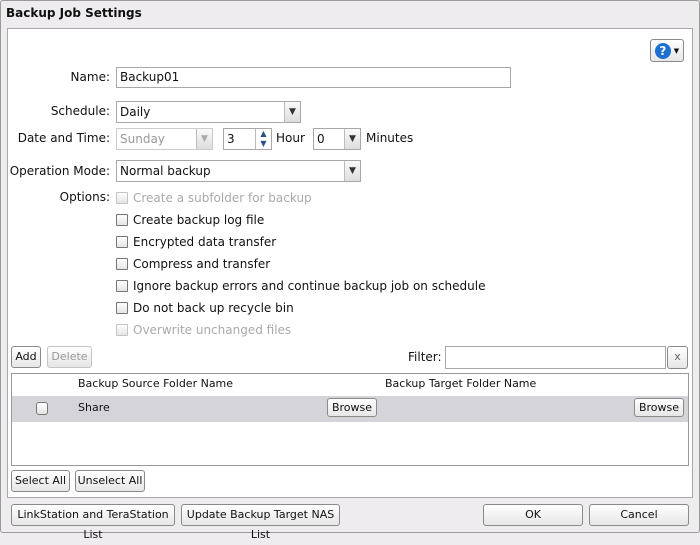 This screenshot has height=545, width=700. Describe the element at coordinates (202, 264) in the screenshot. I see `option-label: Compress and transfer` at that location.